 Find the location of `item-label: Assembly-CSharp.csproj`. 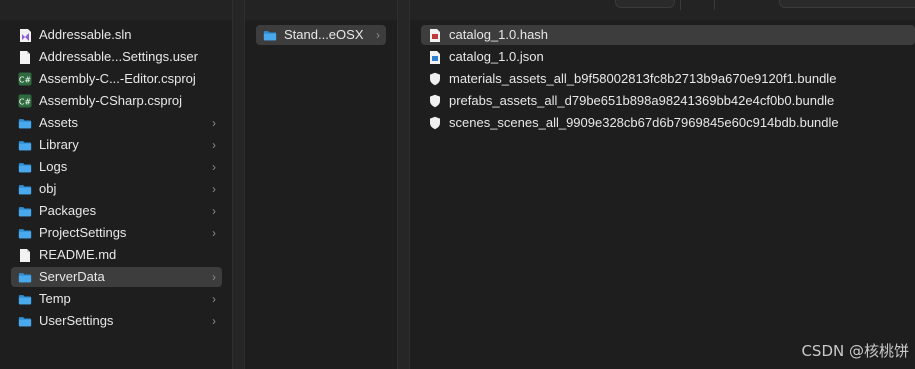

item-label: Assembly-CSharp.csproj is located at coordinates (111, 100).